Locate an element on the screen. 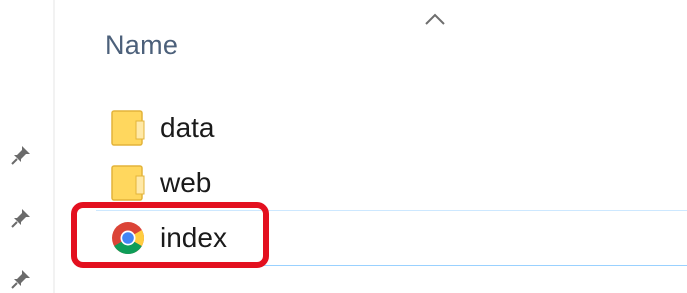 This screenshot has width=687, height=293. list-item: web is located at coordinates (391, 183).